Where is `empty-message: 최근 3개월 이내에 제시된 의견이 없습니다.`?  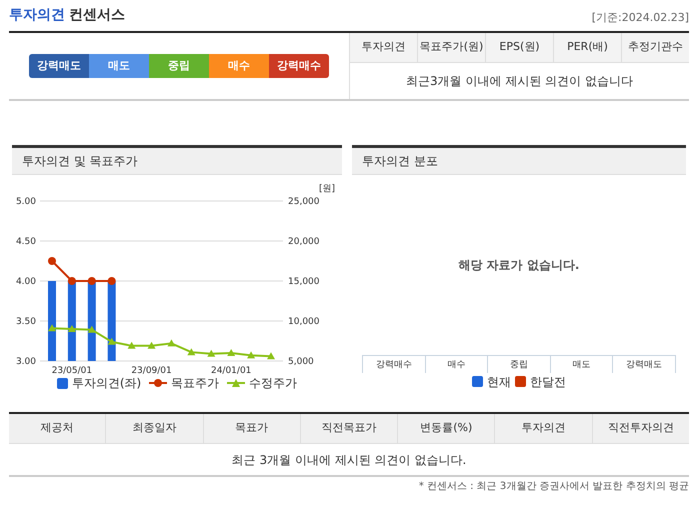 empty-message: 최근 3개월 이내에 제시된 의견이 없습니다. is located at coordinates (349, 460).